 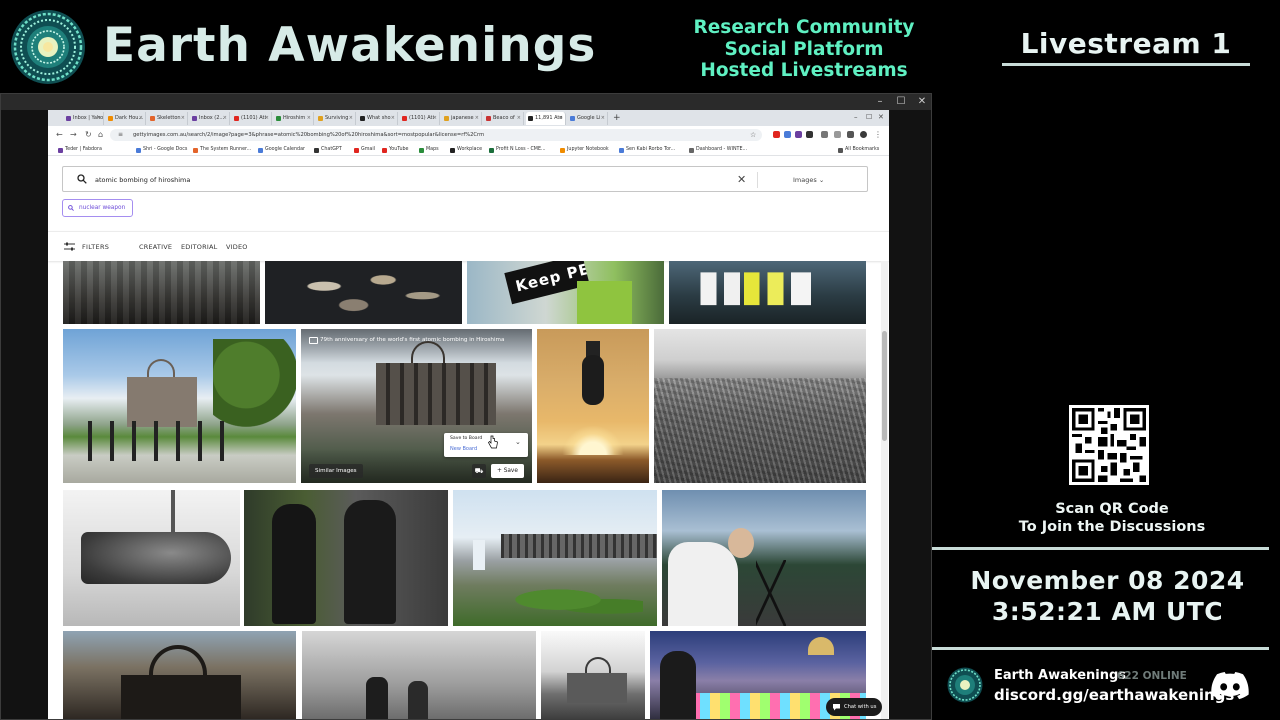 I want to click on chevron-down-icon: ⌄, so click(x=518, y=442).